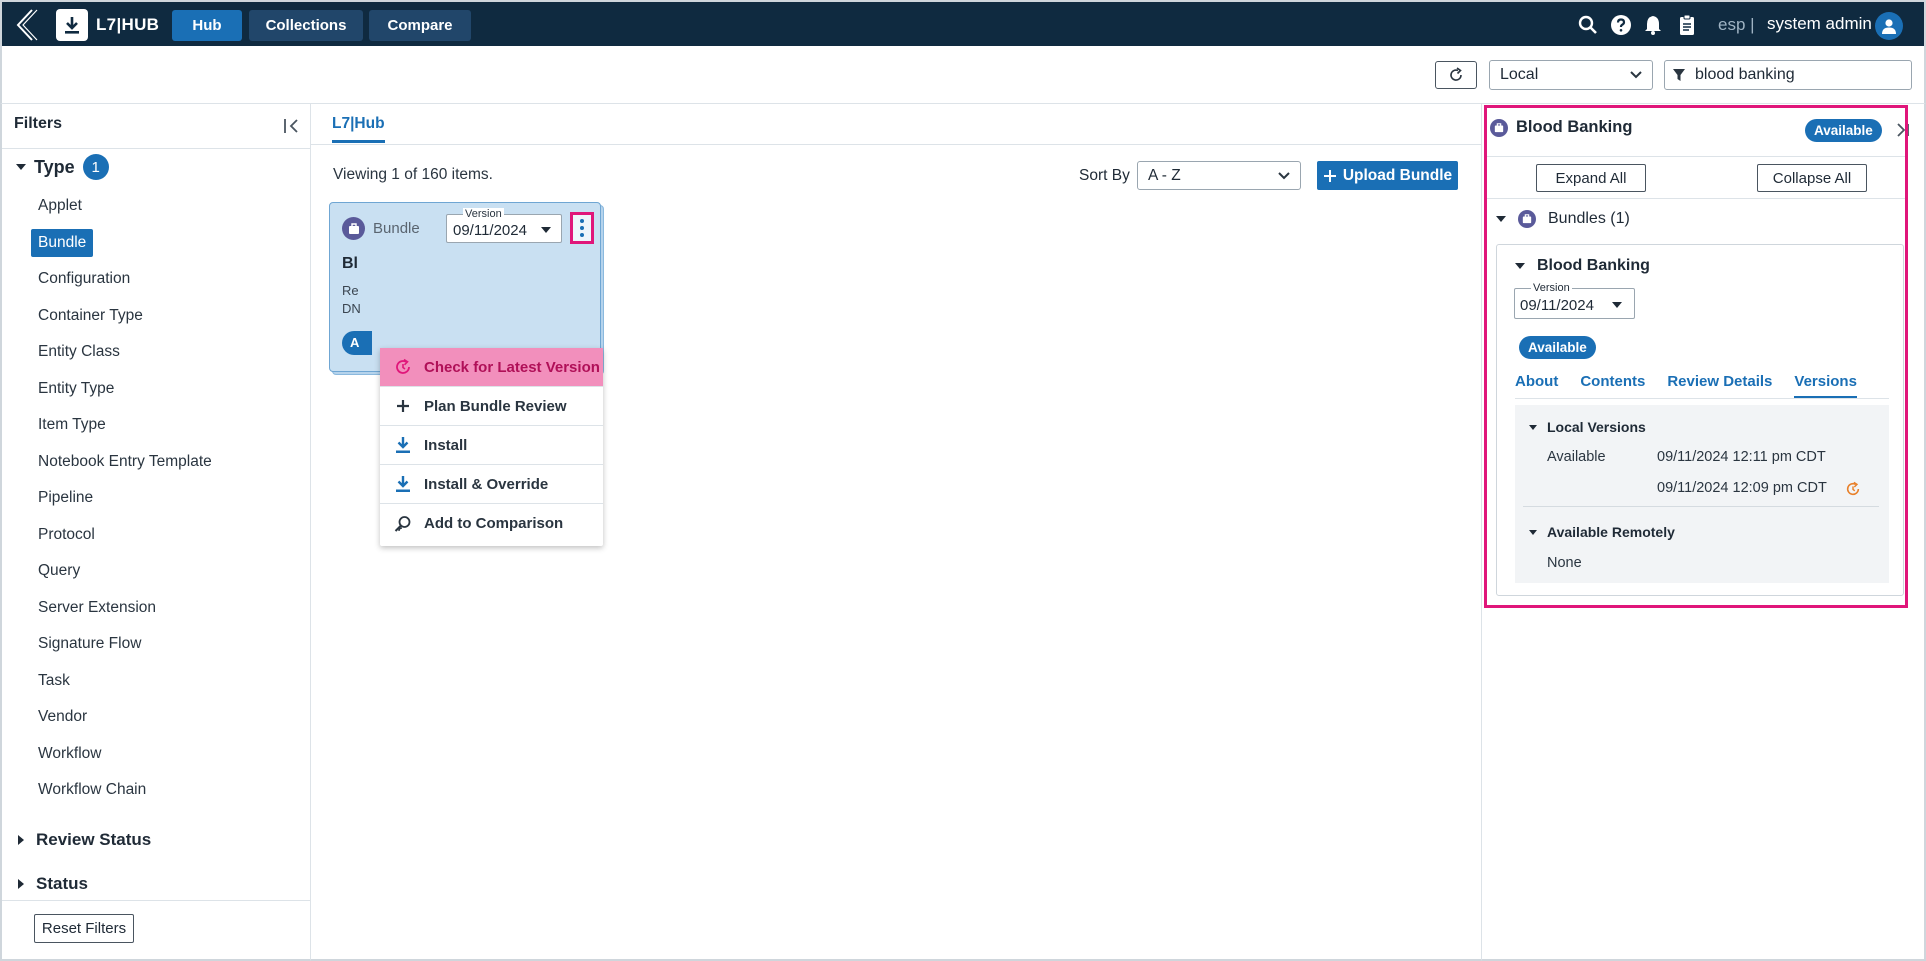  Describe the element at coordinates (76, 388) in the screenshot. I see `type-filter-item-label: Entity Type` at that location.